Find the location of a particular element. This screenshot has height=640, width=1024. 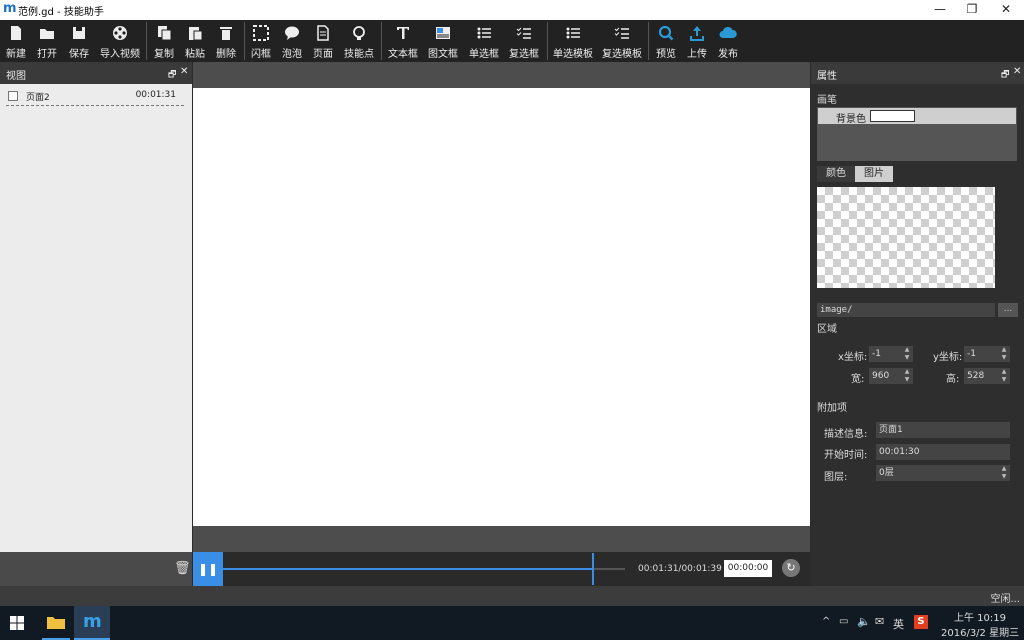

title-bar: m 范例.gd - 技能助手 — ❐ ✕ is located at coordinates (512, 10).